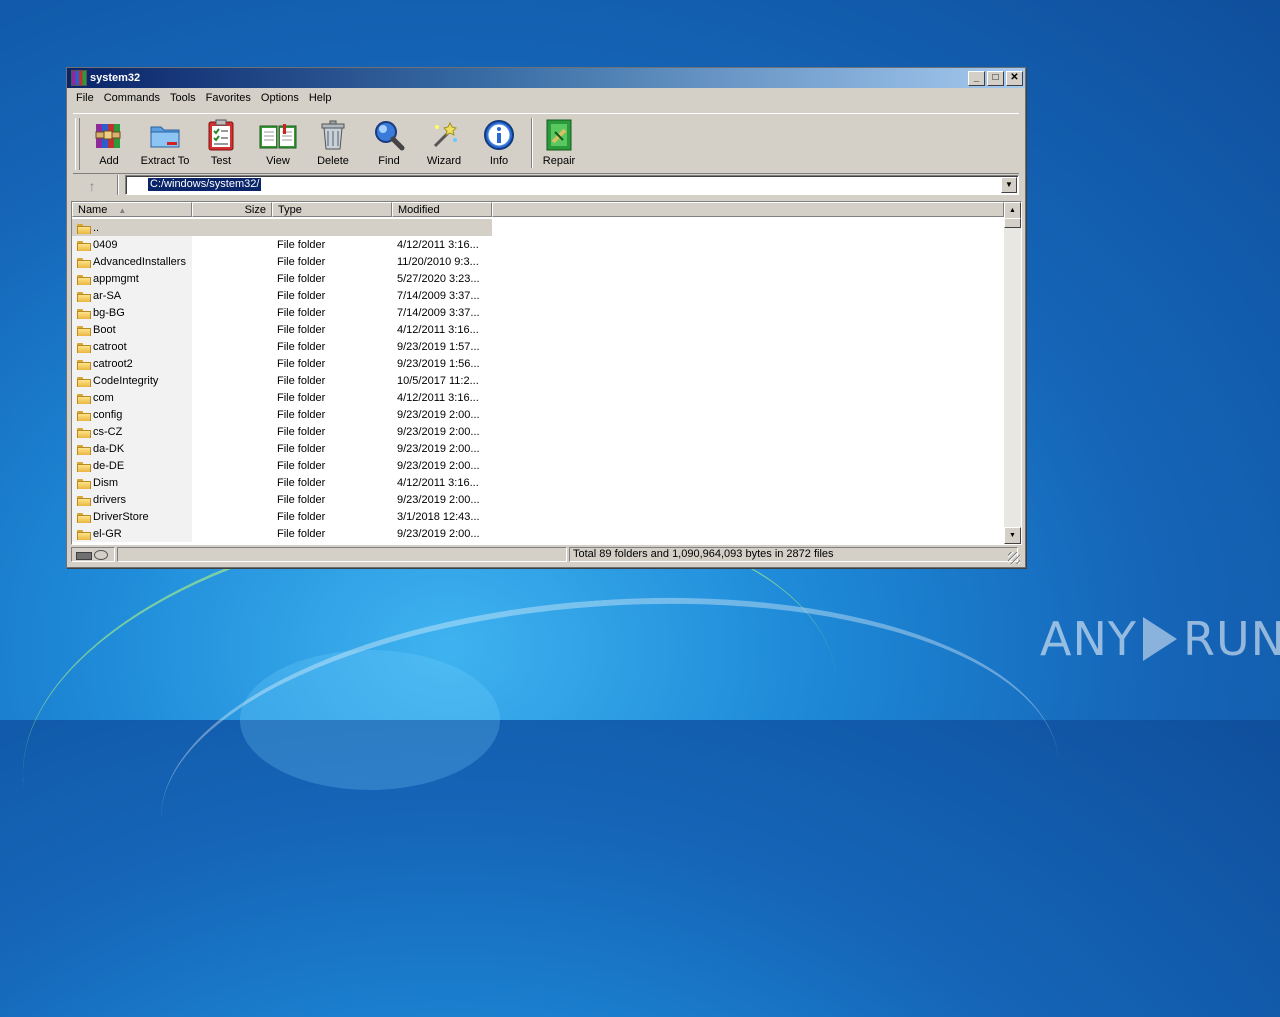  What do you see at coordinates (132, 517) in the screenshot?
I see `file-name-cell: DriverStore` at bounding box center [132, 517].